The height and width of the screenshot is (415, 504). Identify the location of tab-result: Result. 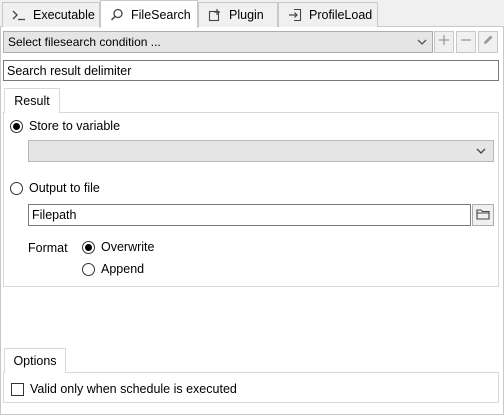
(32, 100).